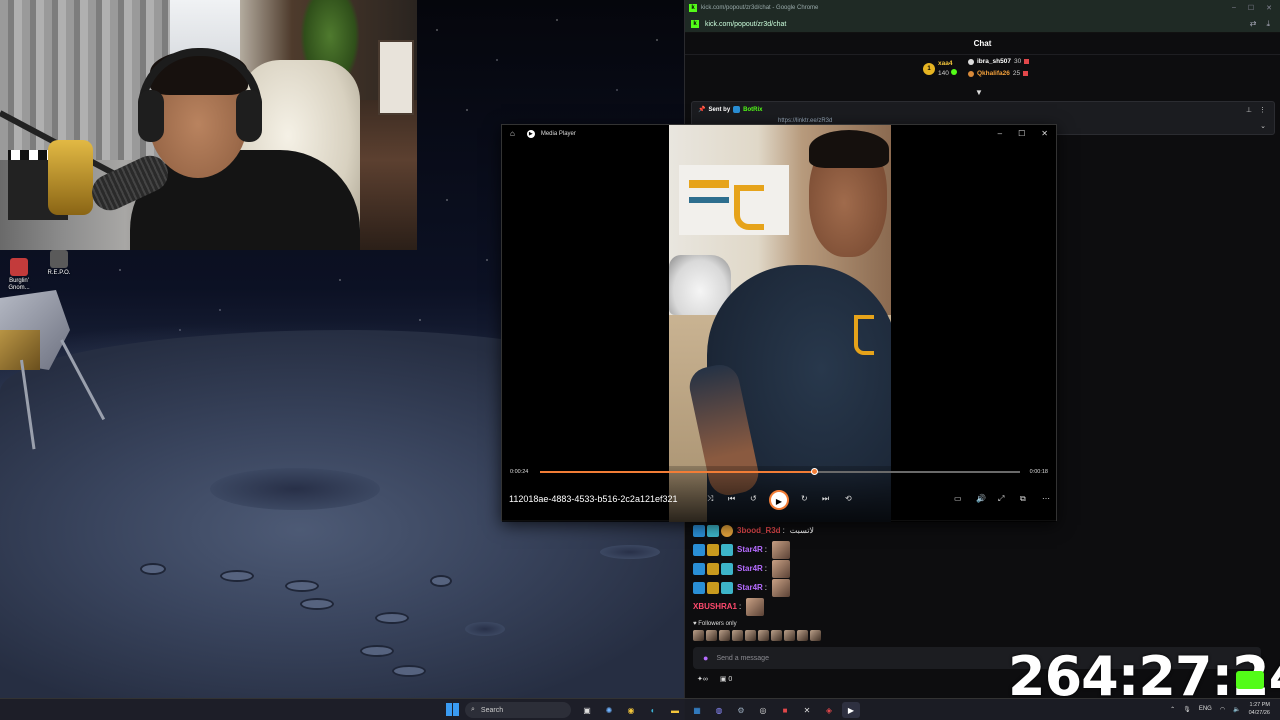 This screenshot has width=1280, height=720. Describe the element at coordinates (741, 710) in the screenshot. I see `steam-icon: ⚙` at that location.